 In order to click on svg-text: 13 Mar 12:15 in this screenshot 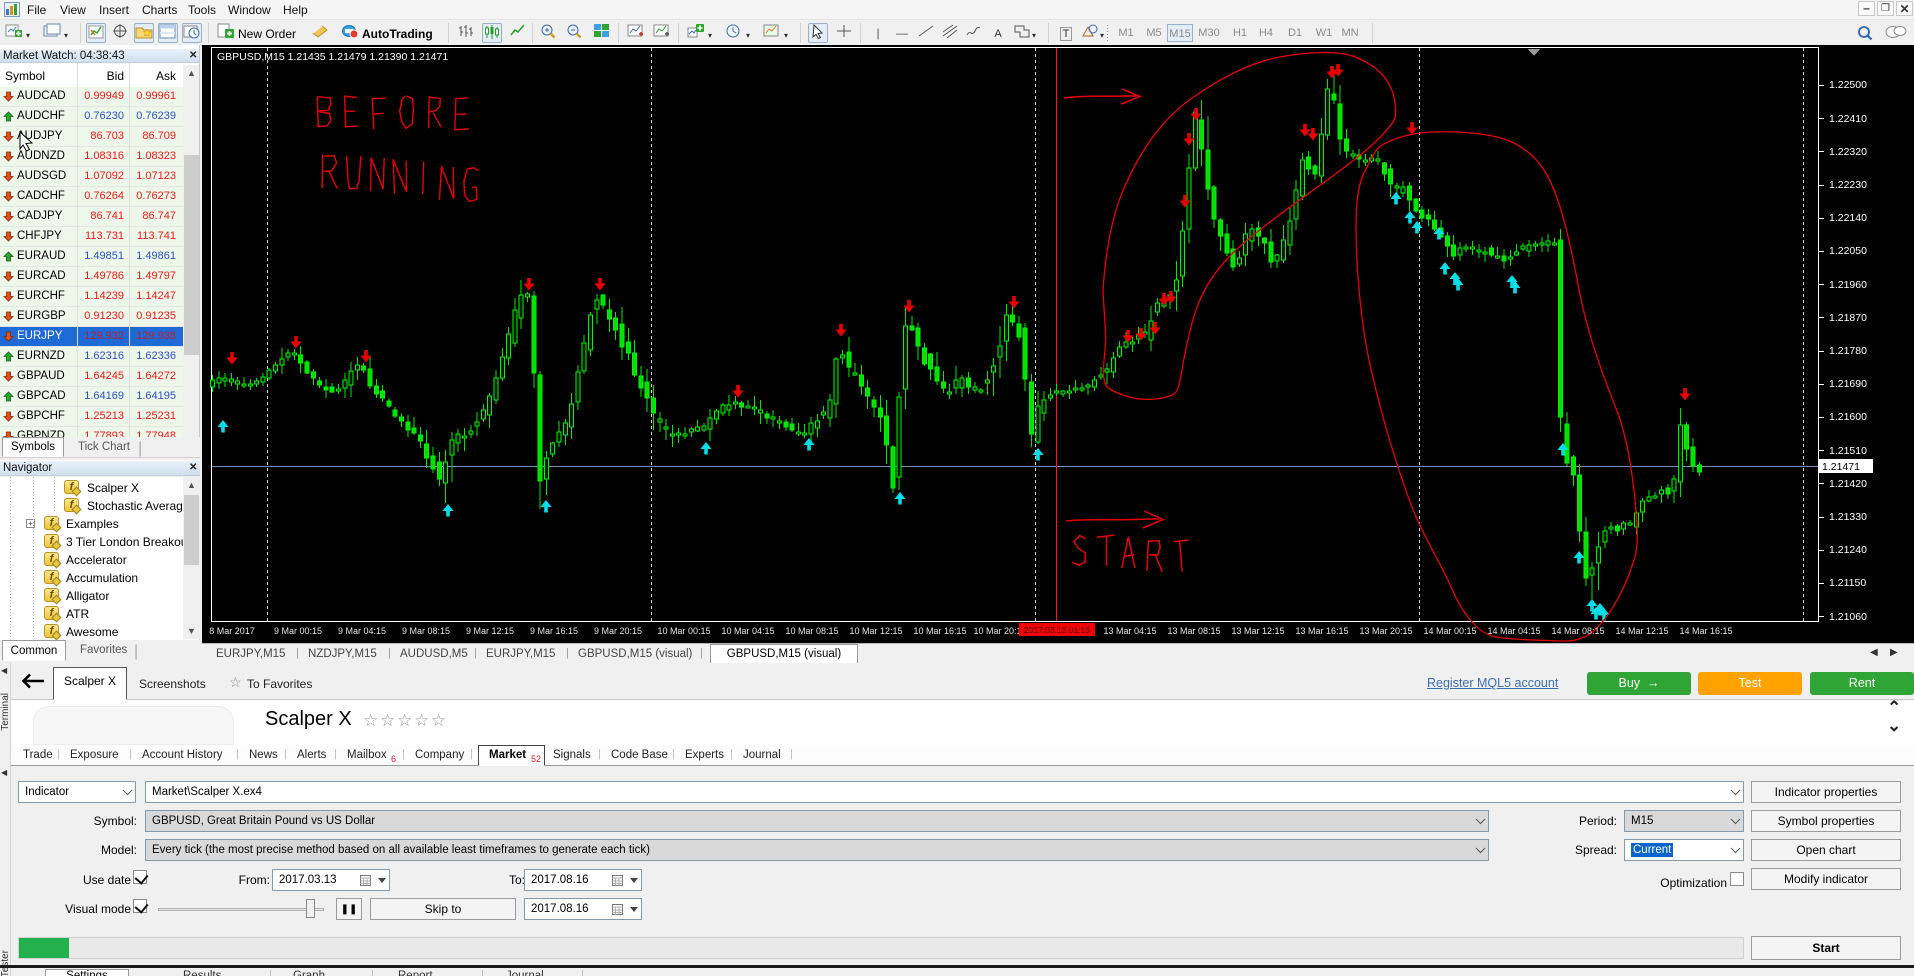, I will do `click(1257, 631)`.